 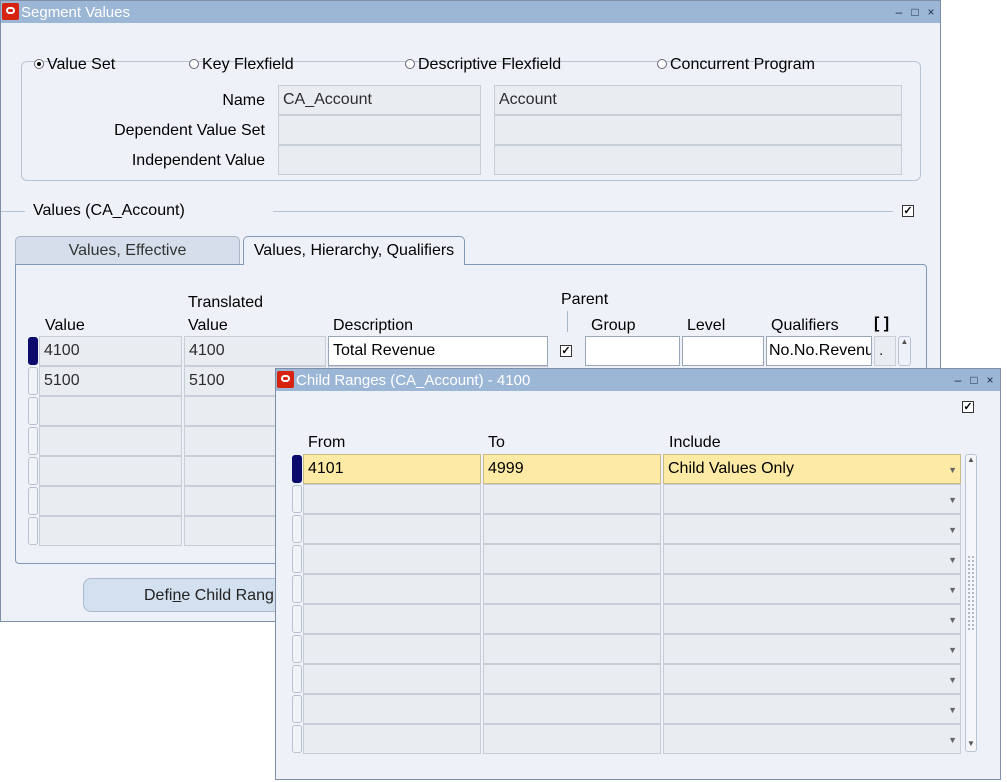 What do you see at coordinates (971, 461) in the screenshot?
I see `scroll-up-icon: ▲` at bounding box center [971, 461].